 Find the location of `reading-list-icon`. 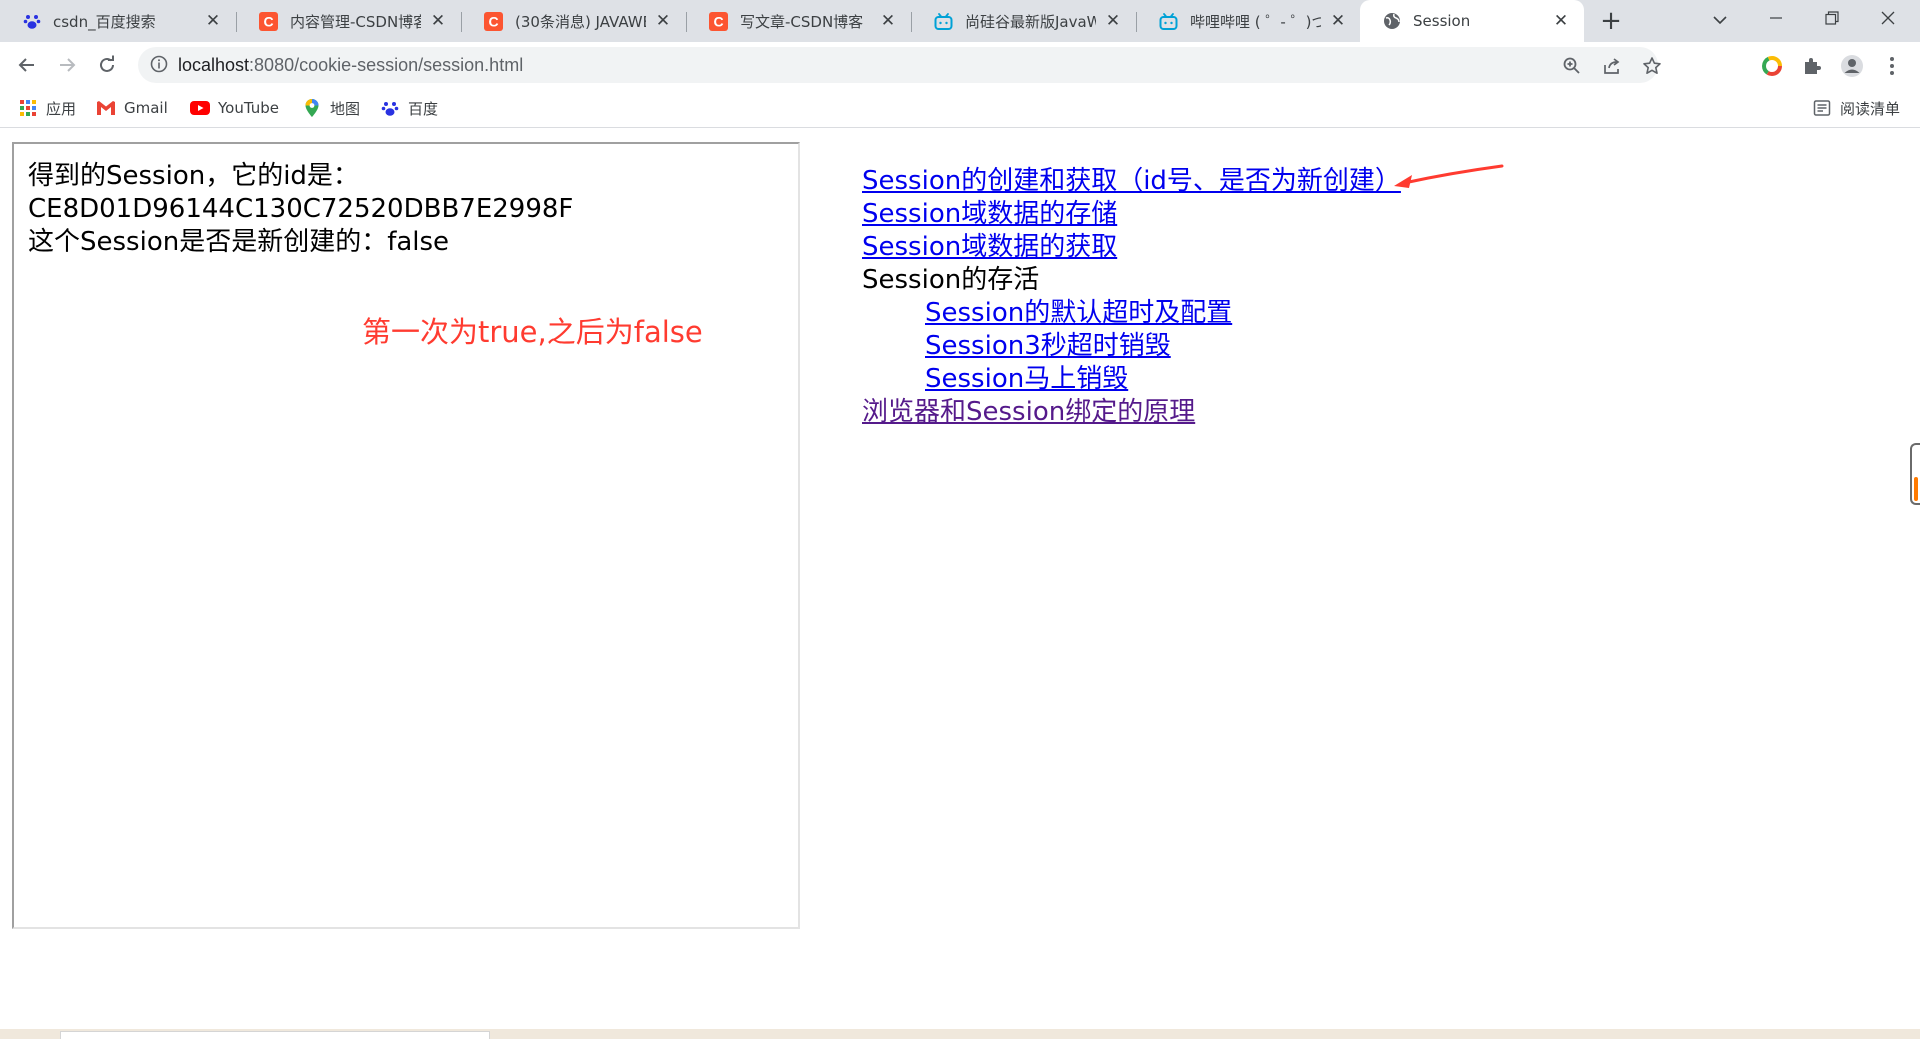

reading-list-icon is located at coordinates (1822, 108).